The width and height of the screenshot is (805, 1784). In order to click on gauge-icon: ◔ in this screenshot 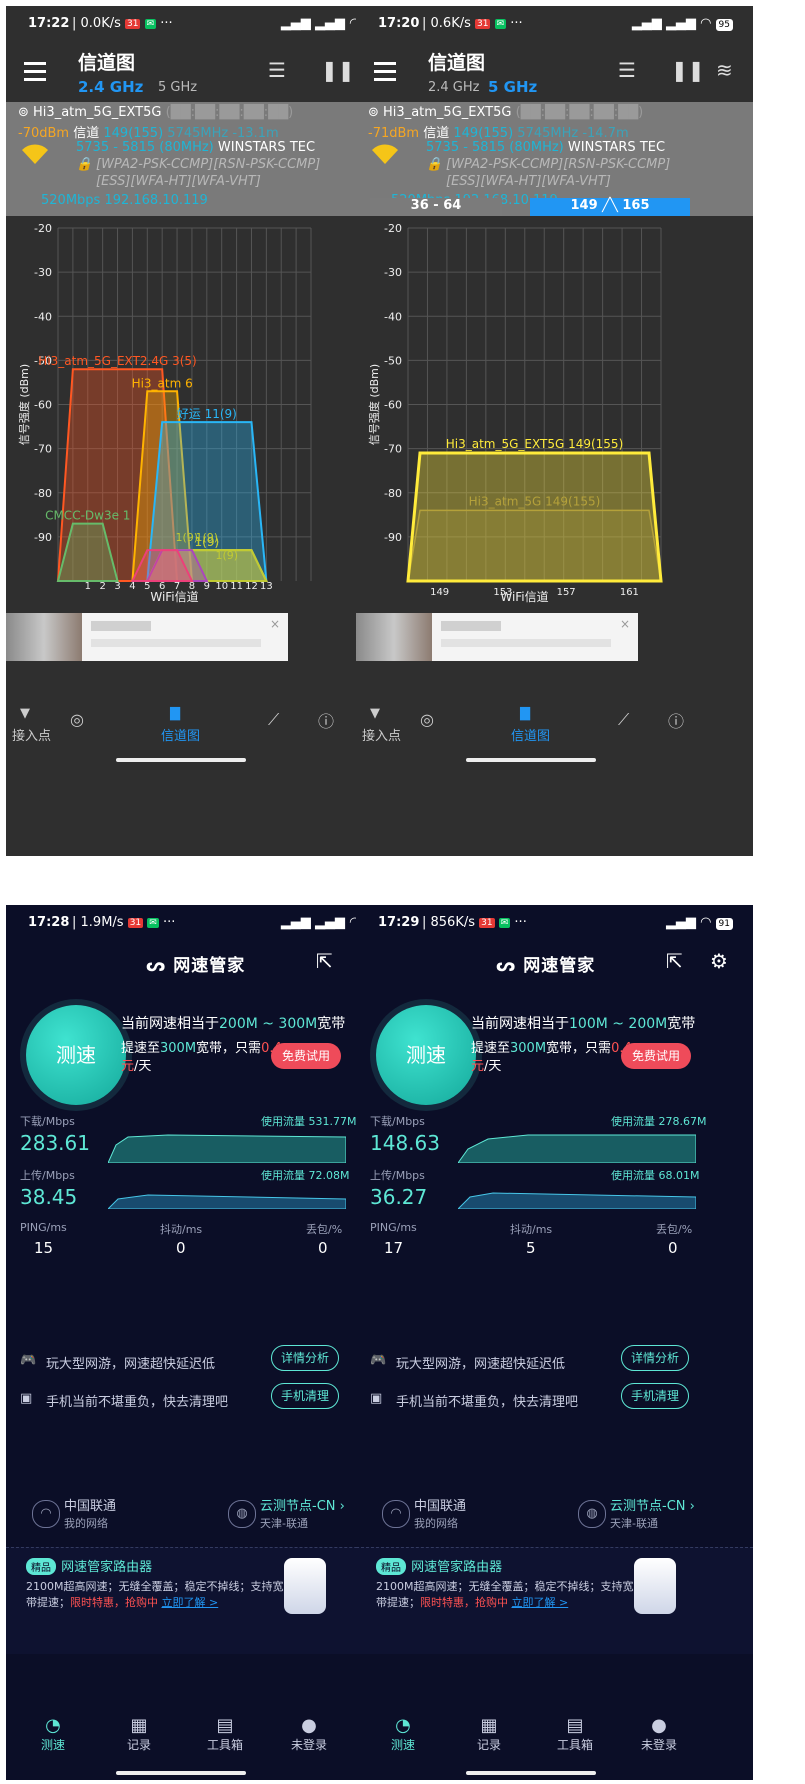, I will do `click(53, 1725)`.